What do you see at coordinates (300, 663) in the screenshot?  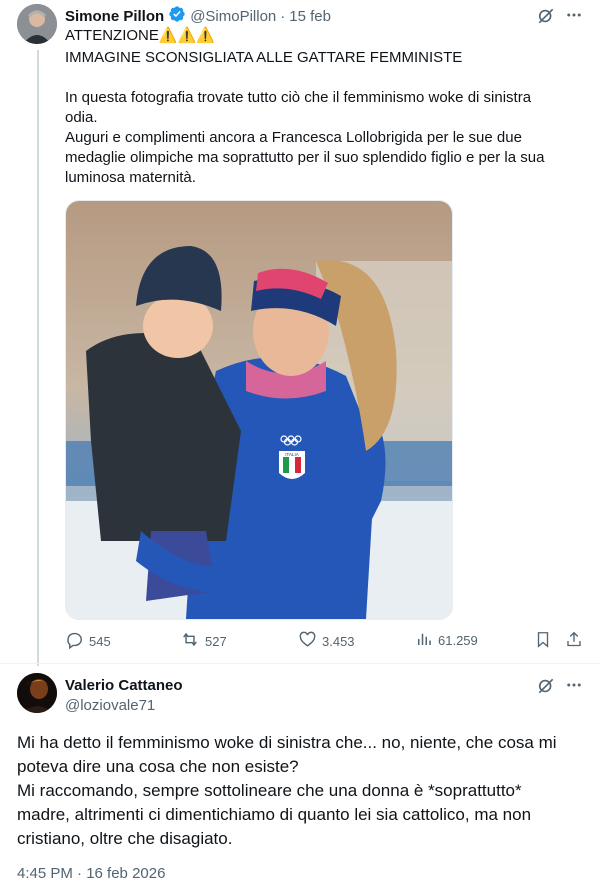 I see `divider` at bounding box center [300, 663].